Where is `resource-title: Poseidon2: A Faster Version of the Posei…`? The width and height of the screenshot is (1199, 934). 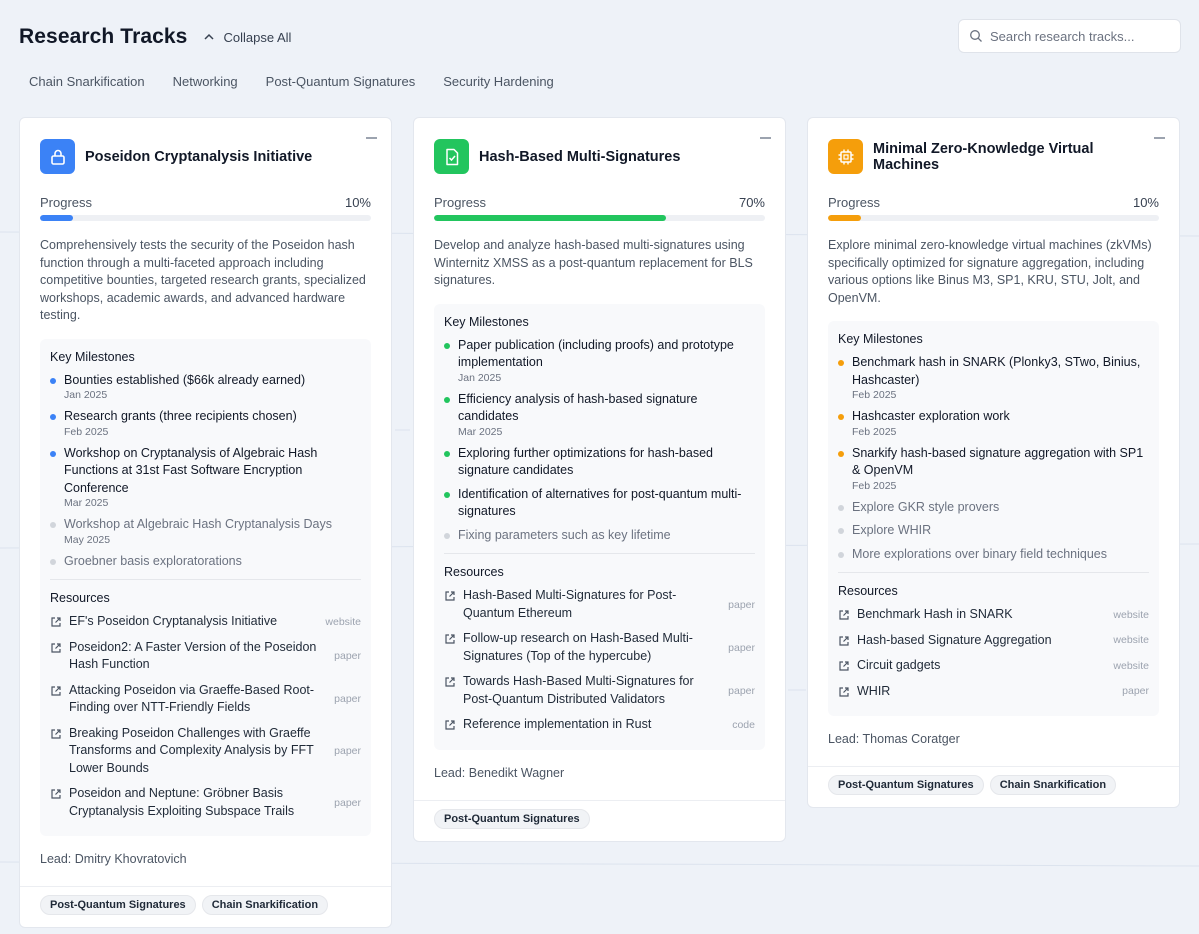
resource-title: Poseidon2: A Faster Version of the Posei… is located at coordinates (193, 655).